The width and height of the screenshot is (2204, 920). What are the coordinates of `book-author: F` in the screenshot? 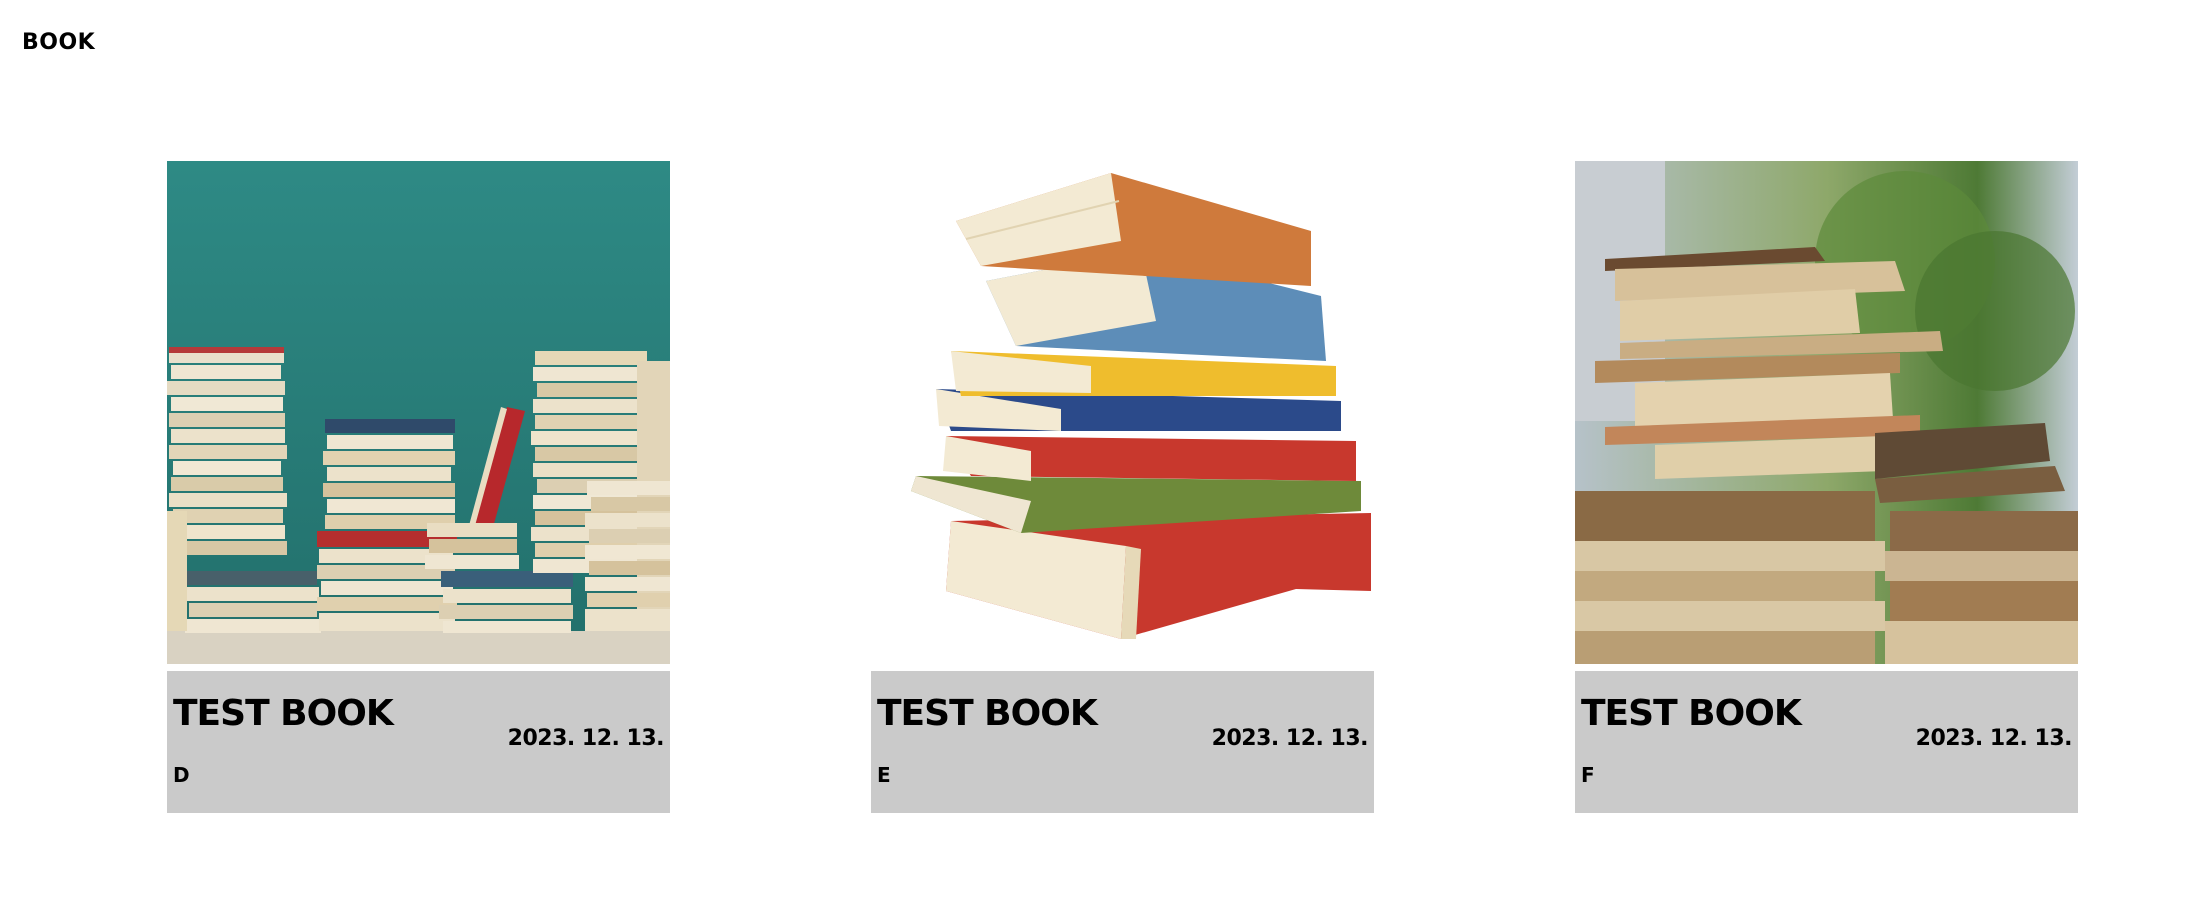 It's located at (1588, 775).